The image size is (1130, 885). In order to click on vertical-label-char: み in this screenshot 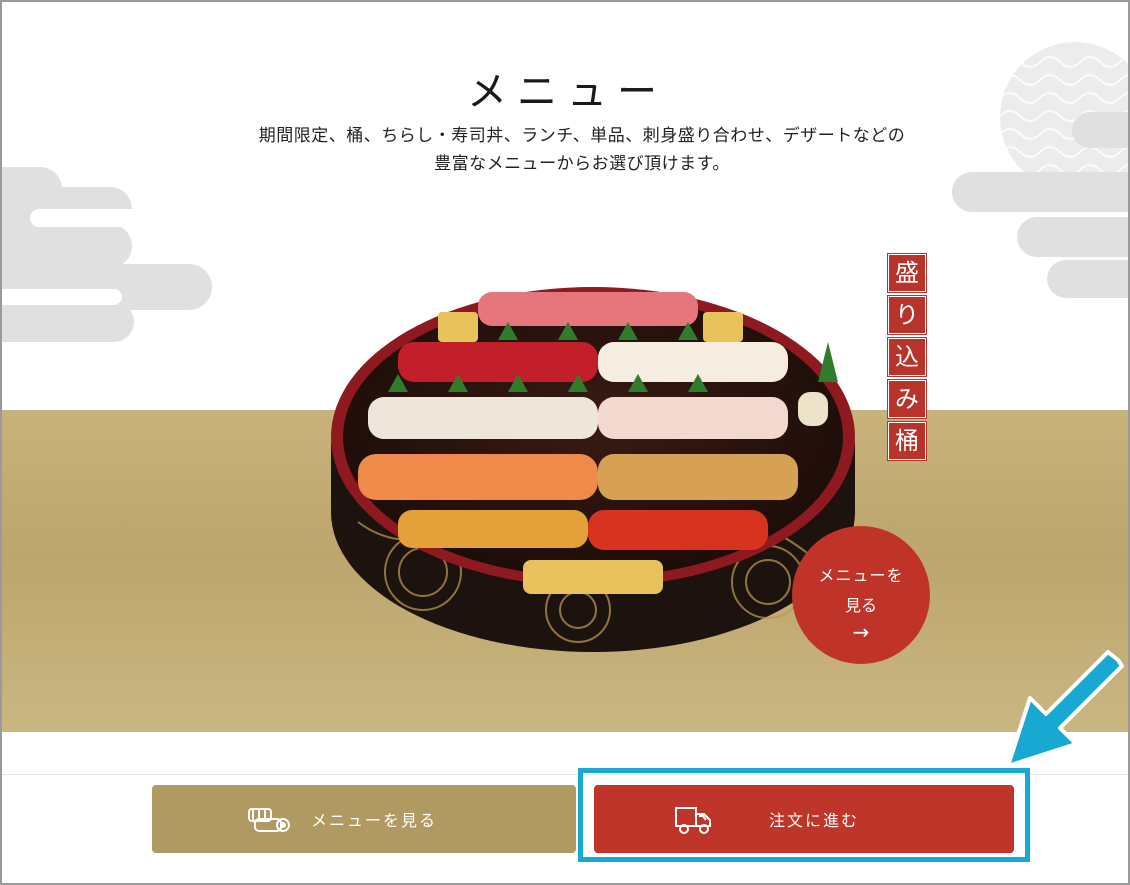, I will do `click(907, 399)`.